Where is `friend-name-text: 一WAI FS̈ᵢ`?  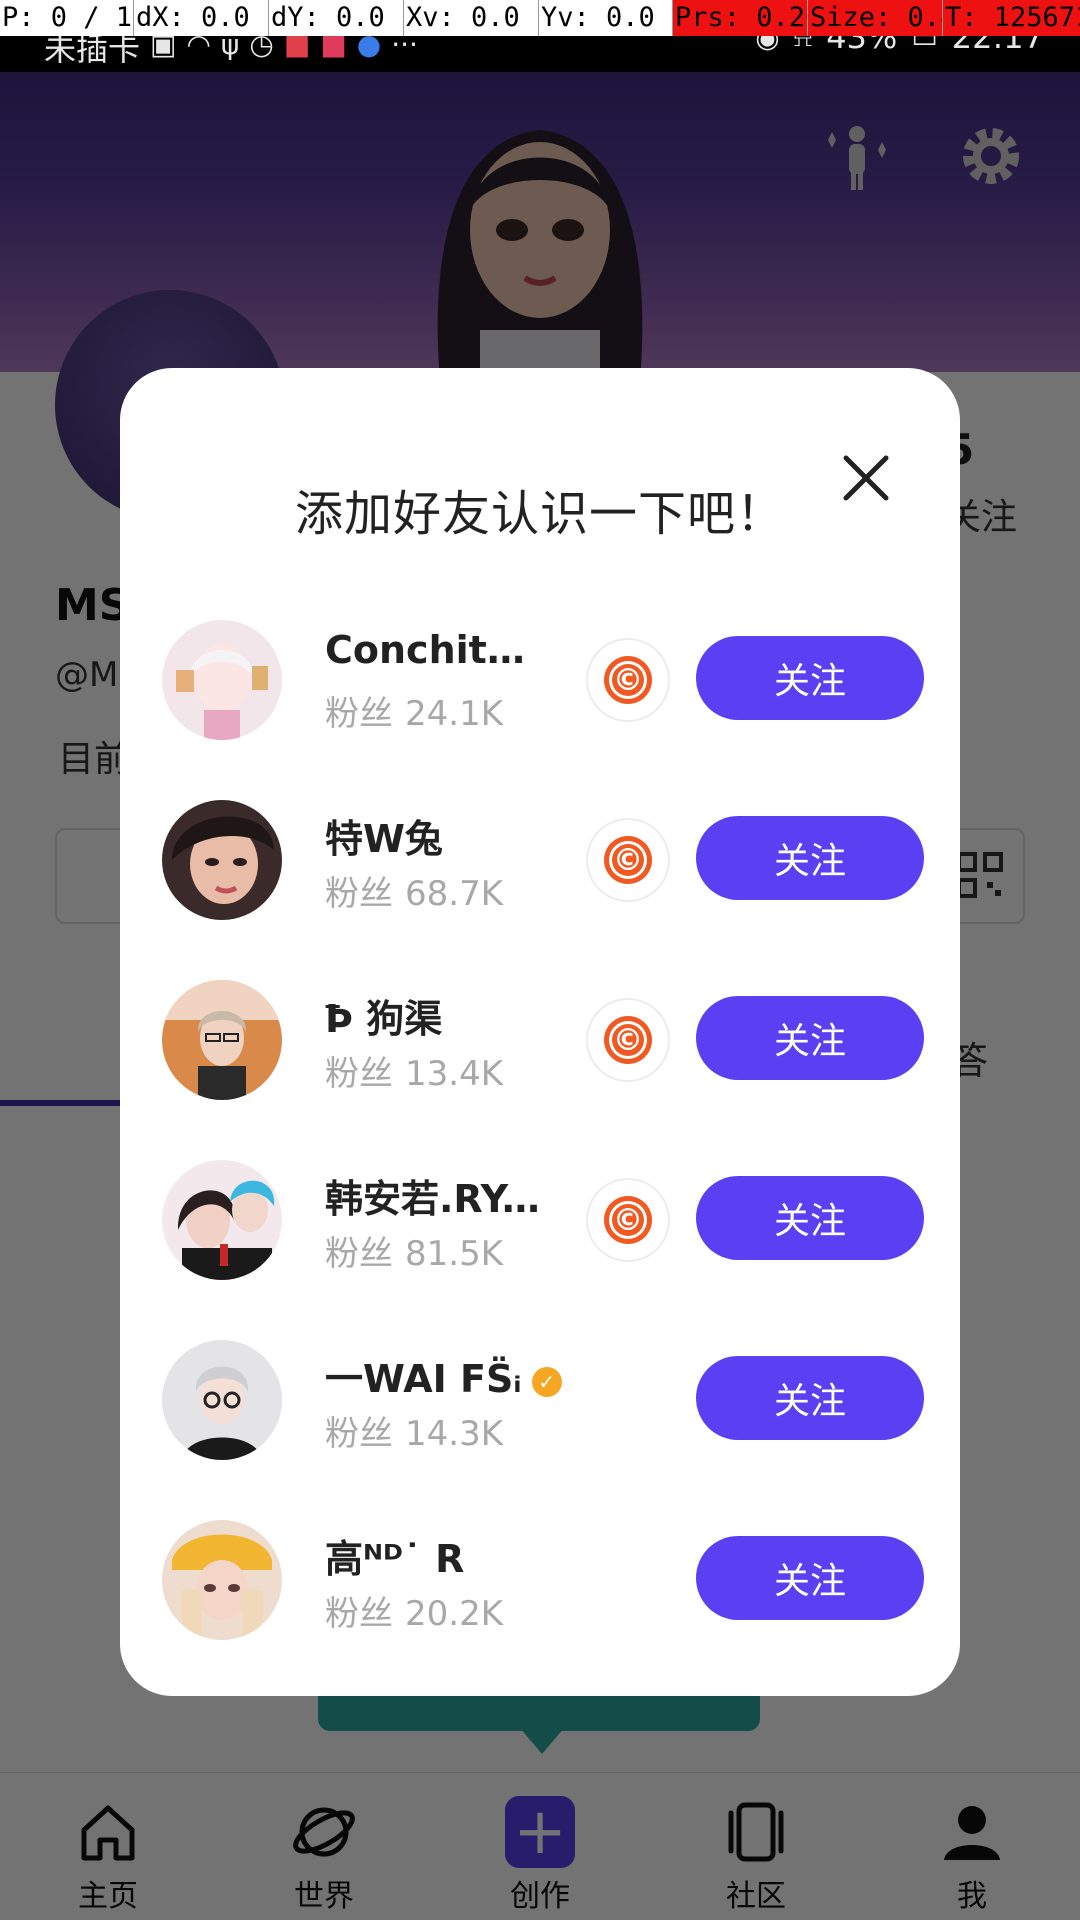
friend-name-text: 一WAI FS̈ᵢ is located at coordinates (423, 1379).